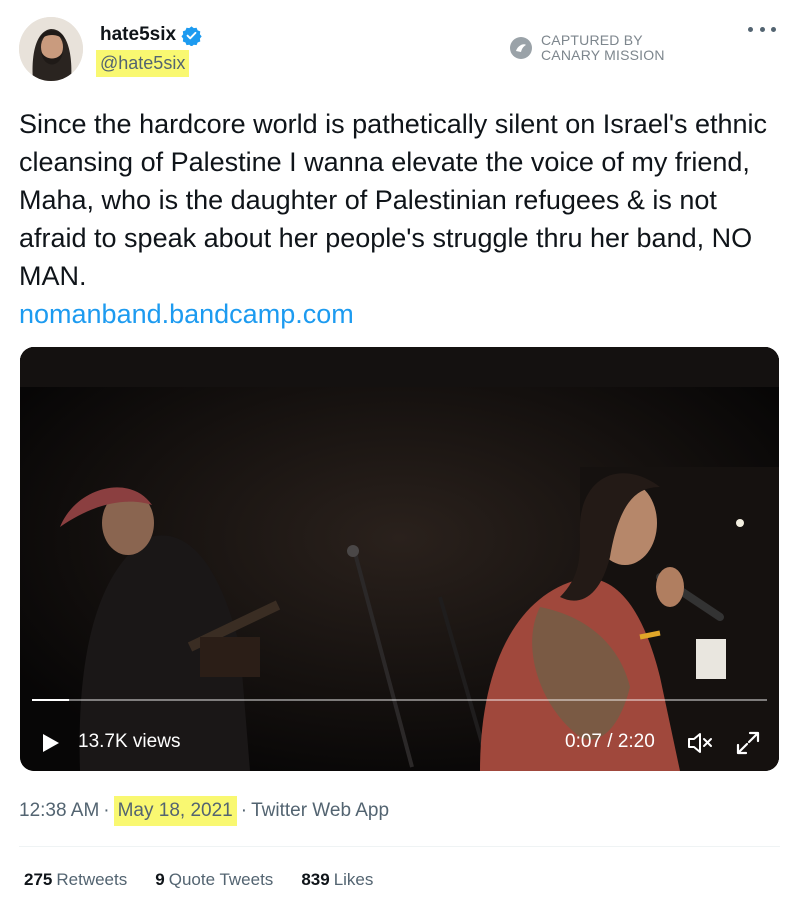  I want to click on mute-icon, so click(700, 743).